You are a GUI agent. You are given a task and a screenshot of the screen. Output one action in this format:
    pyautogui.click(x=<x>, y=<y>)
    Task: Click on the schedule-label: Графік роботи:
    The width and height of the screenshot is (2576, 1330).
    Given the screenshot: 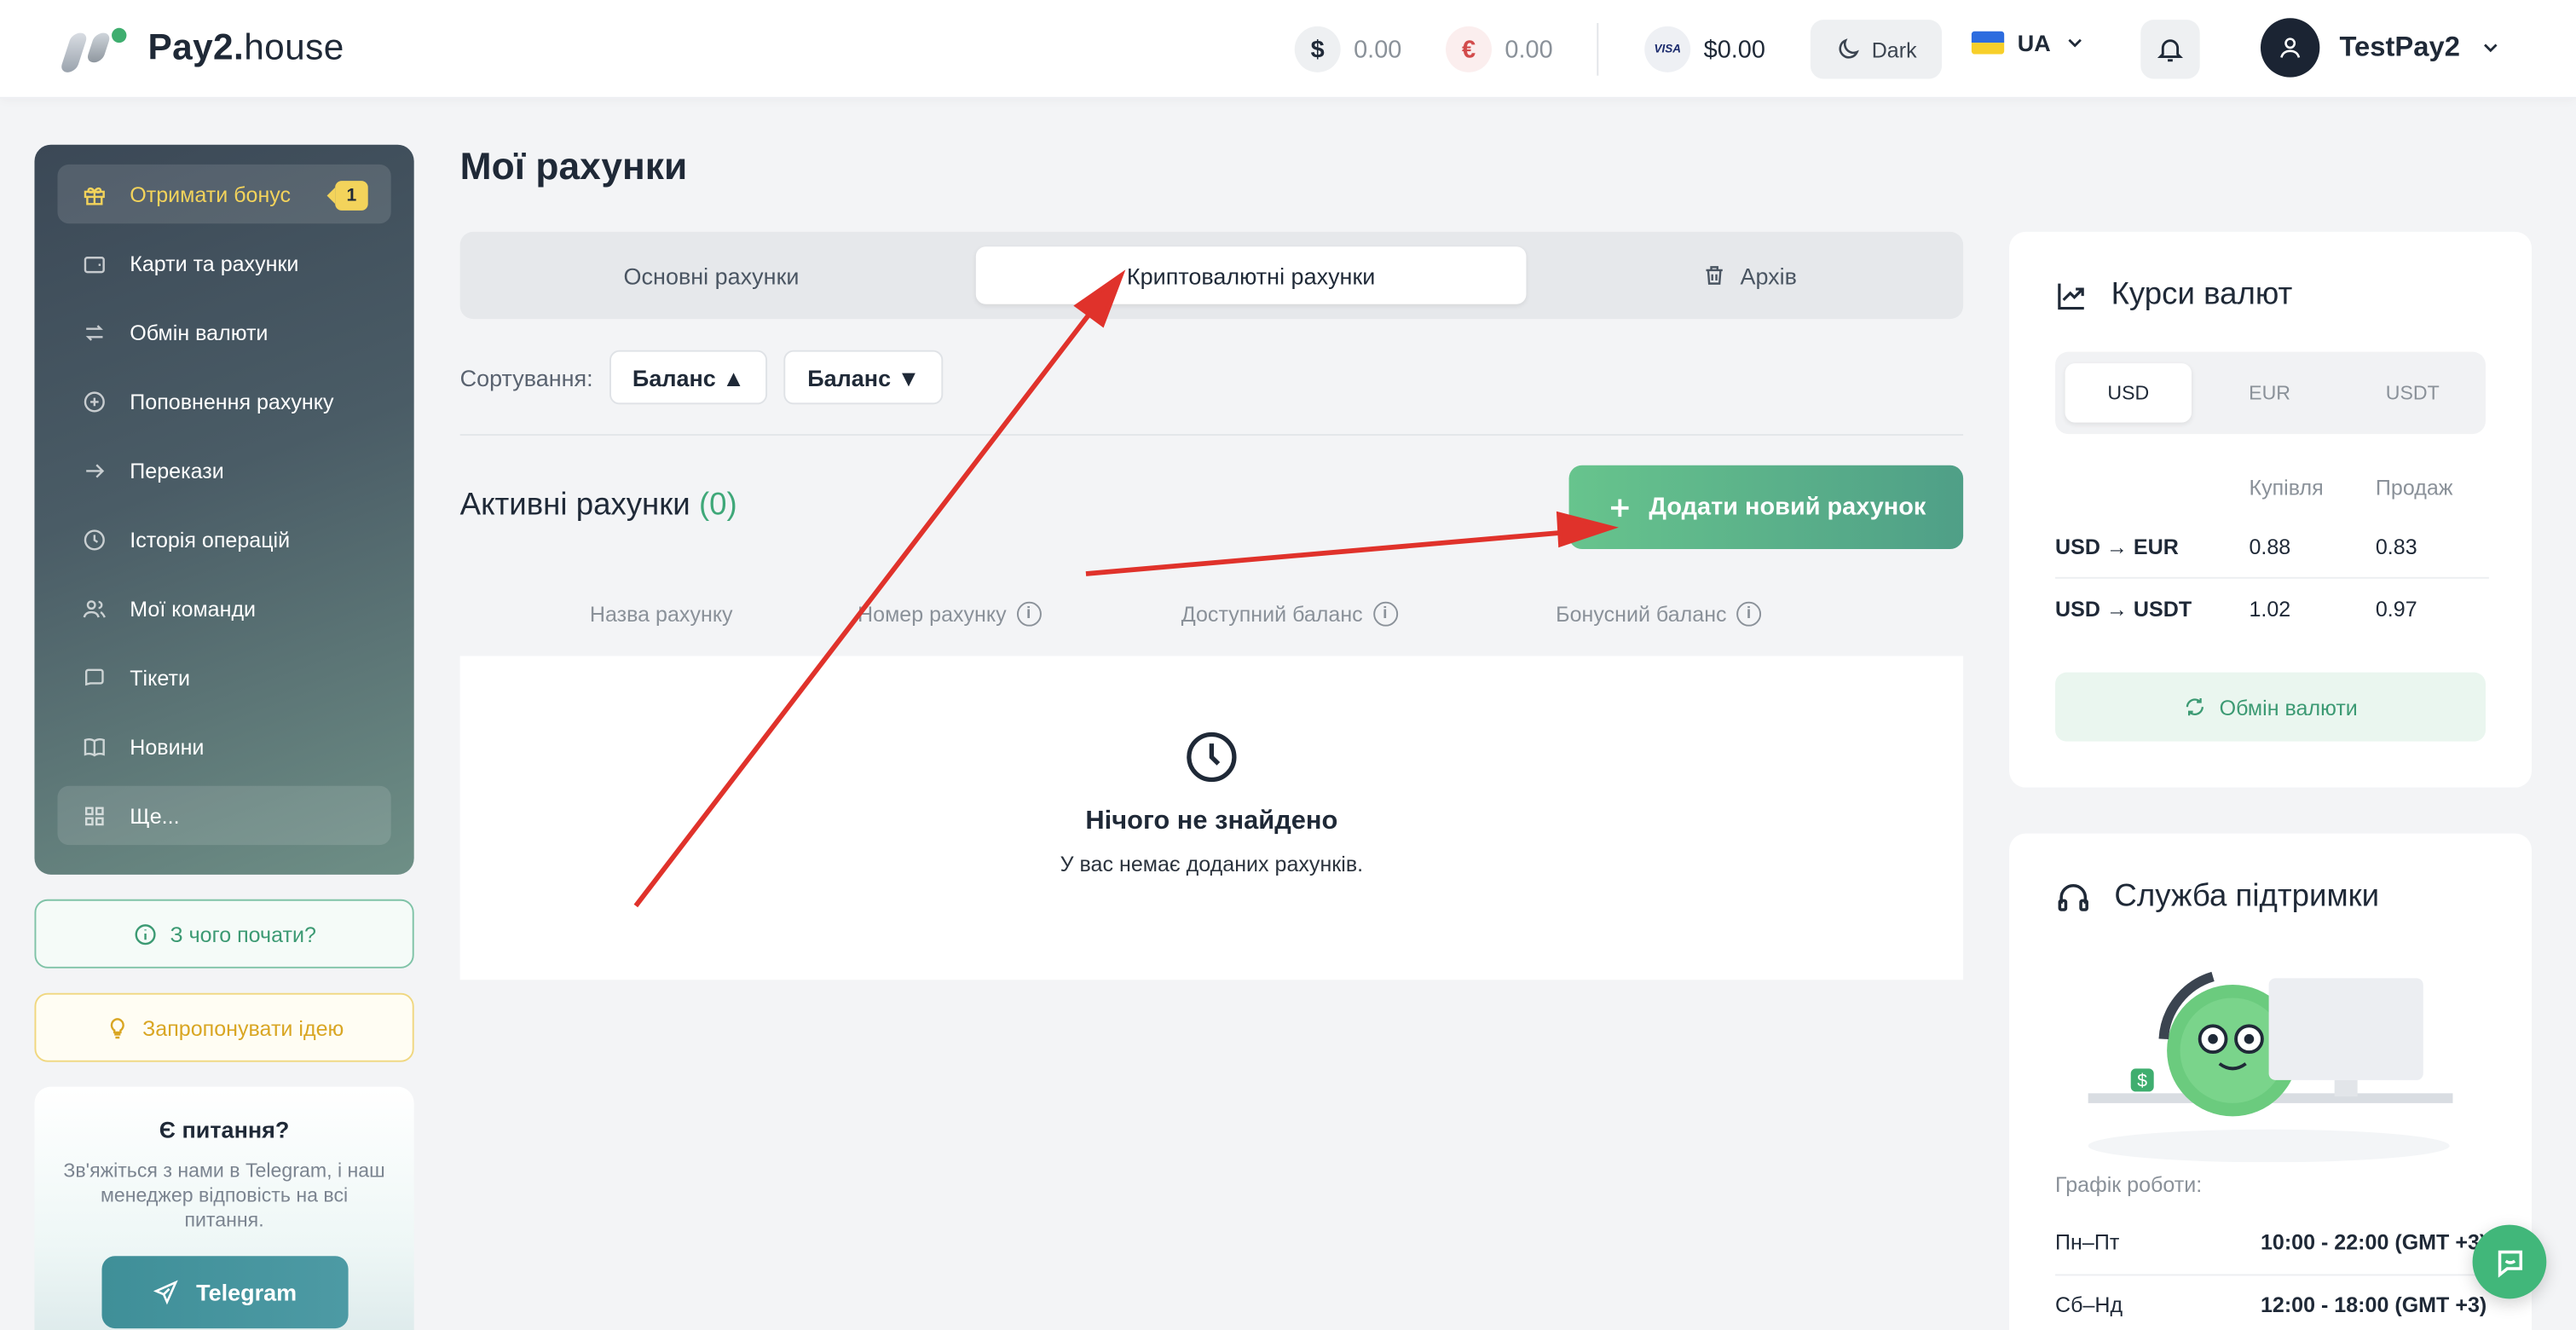 What is the action you would take?
    pyautogui.click(x=2129, y=1184)
    